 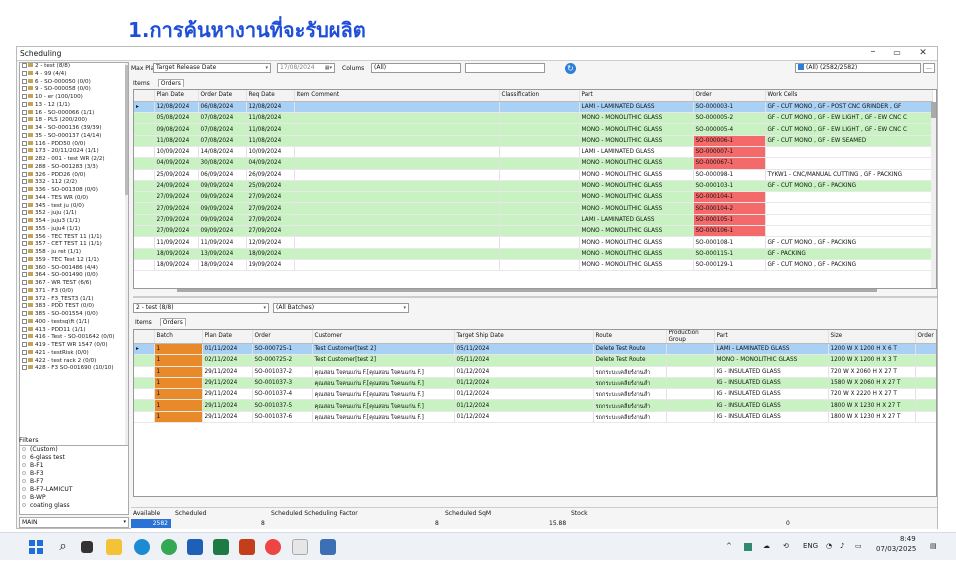 I want to click on scheduler-app-icon, so click(x=328, y=547).